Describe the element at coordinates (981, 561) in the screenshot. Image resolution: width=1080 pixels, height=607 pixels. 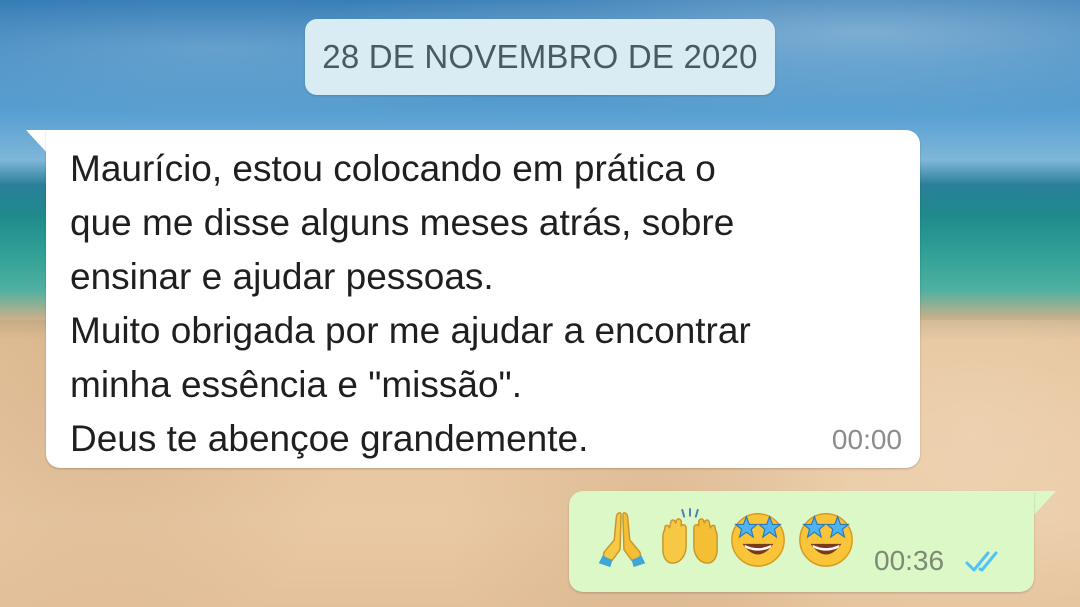
I see `read-receipt-icon` at that location.